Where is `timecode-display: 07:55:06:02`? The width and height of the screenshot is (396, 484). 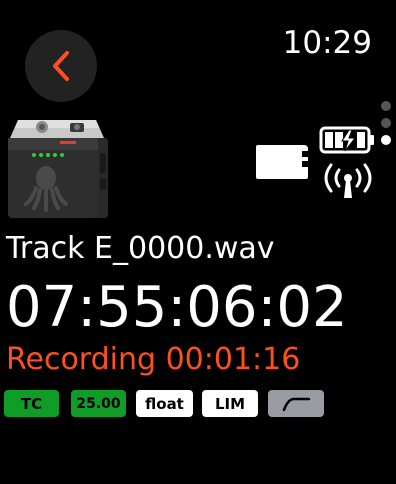
timecode-display: 07:55:06:02 is located at coordinates (177, 307).